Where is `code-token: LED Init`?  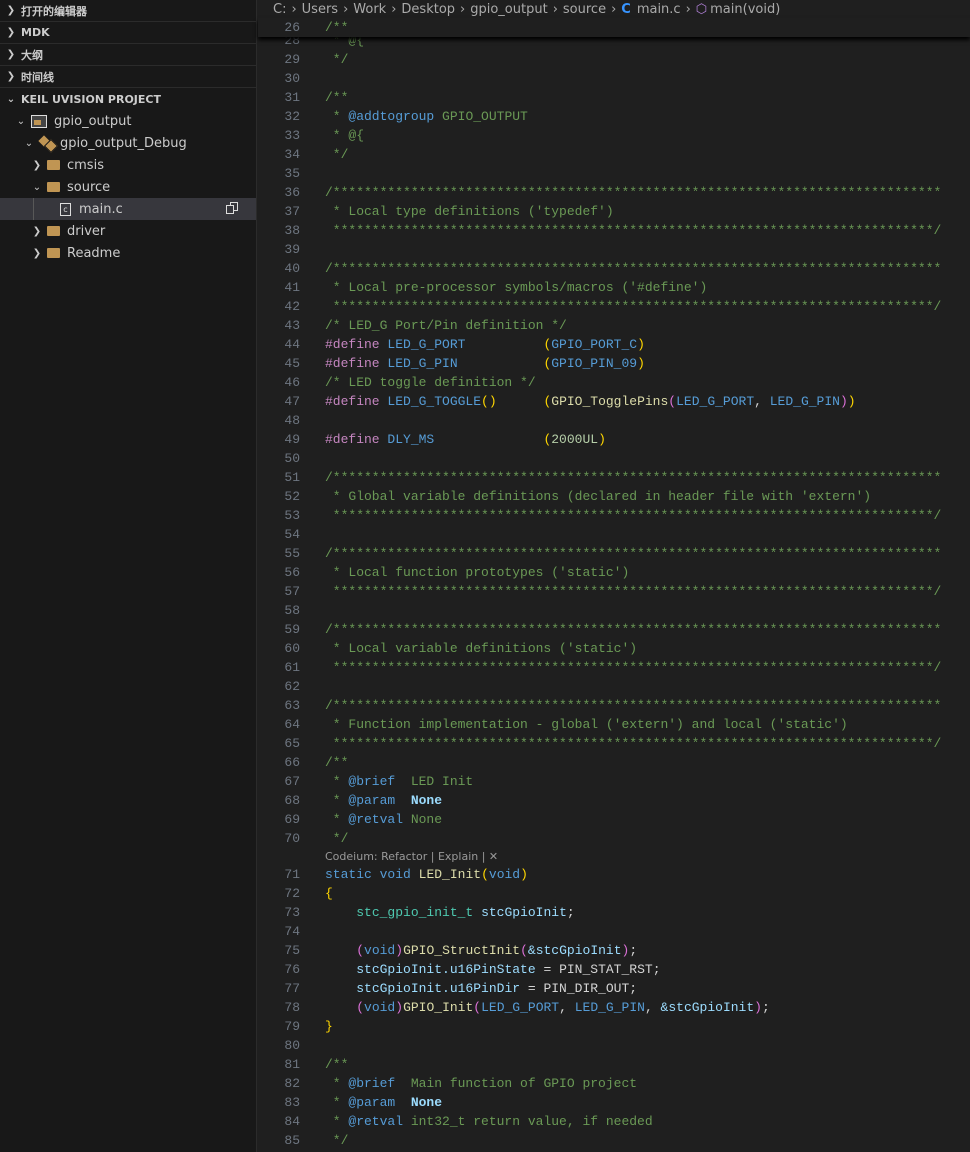
code-token: LED Init is located at coordinates (434, 781).